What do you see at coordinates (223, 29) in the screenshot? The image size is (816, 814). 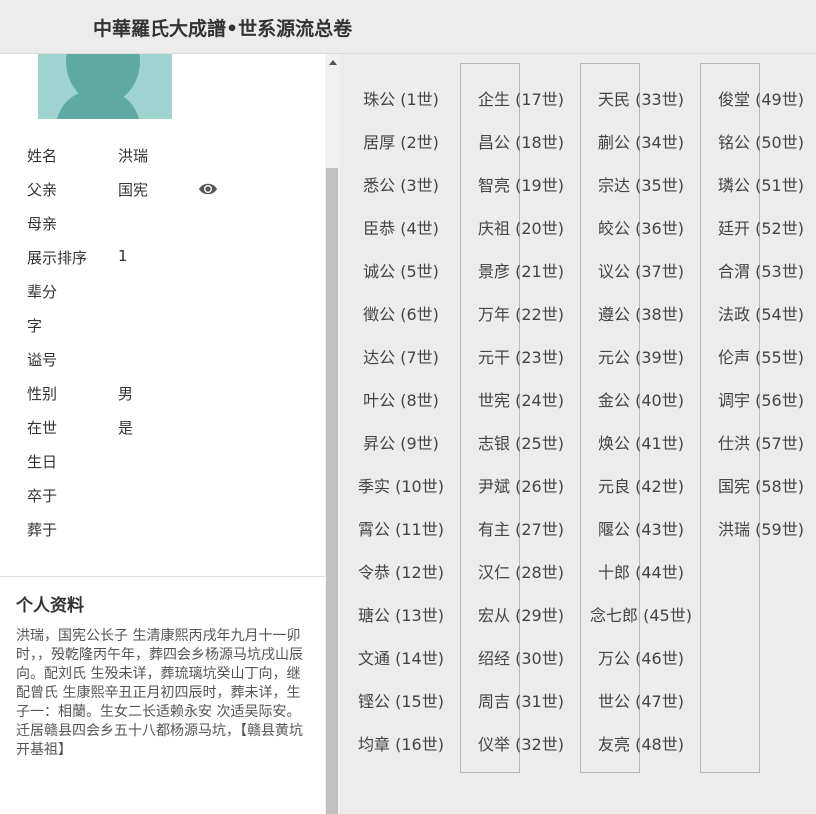 I see `page-title: 中華羅氏大成譜•世系源流总卷` at bounding box center [223, 29].